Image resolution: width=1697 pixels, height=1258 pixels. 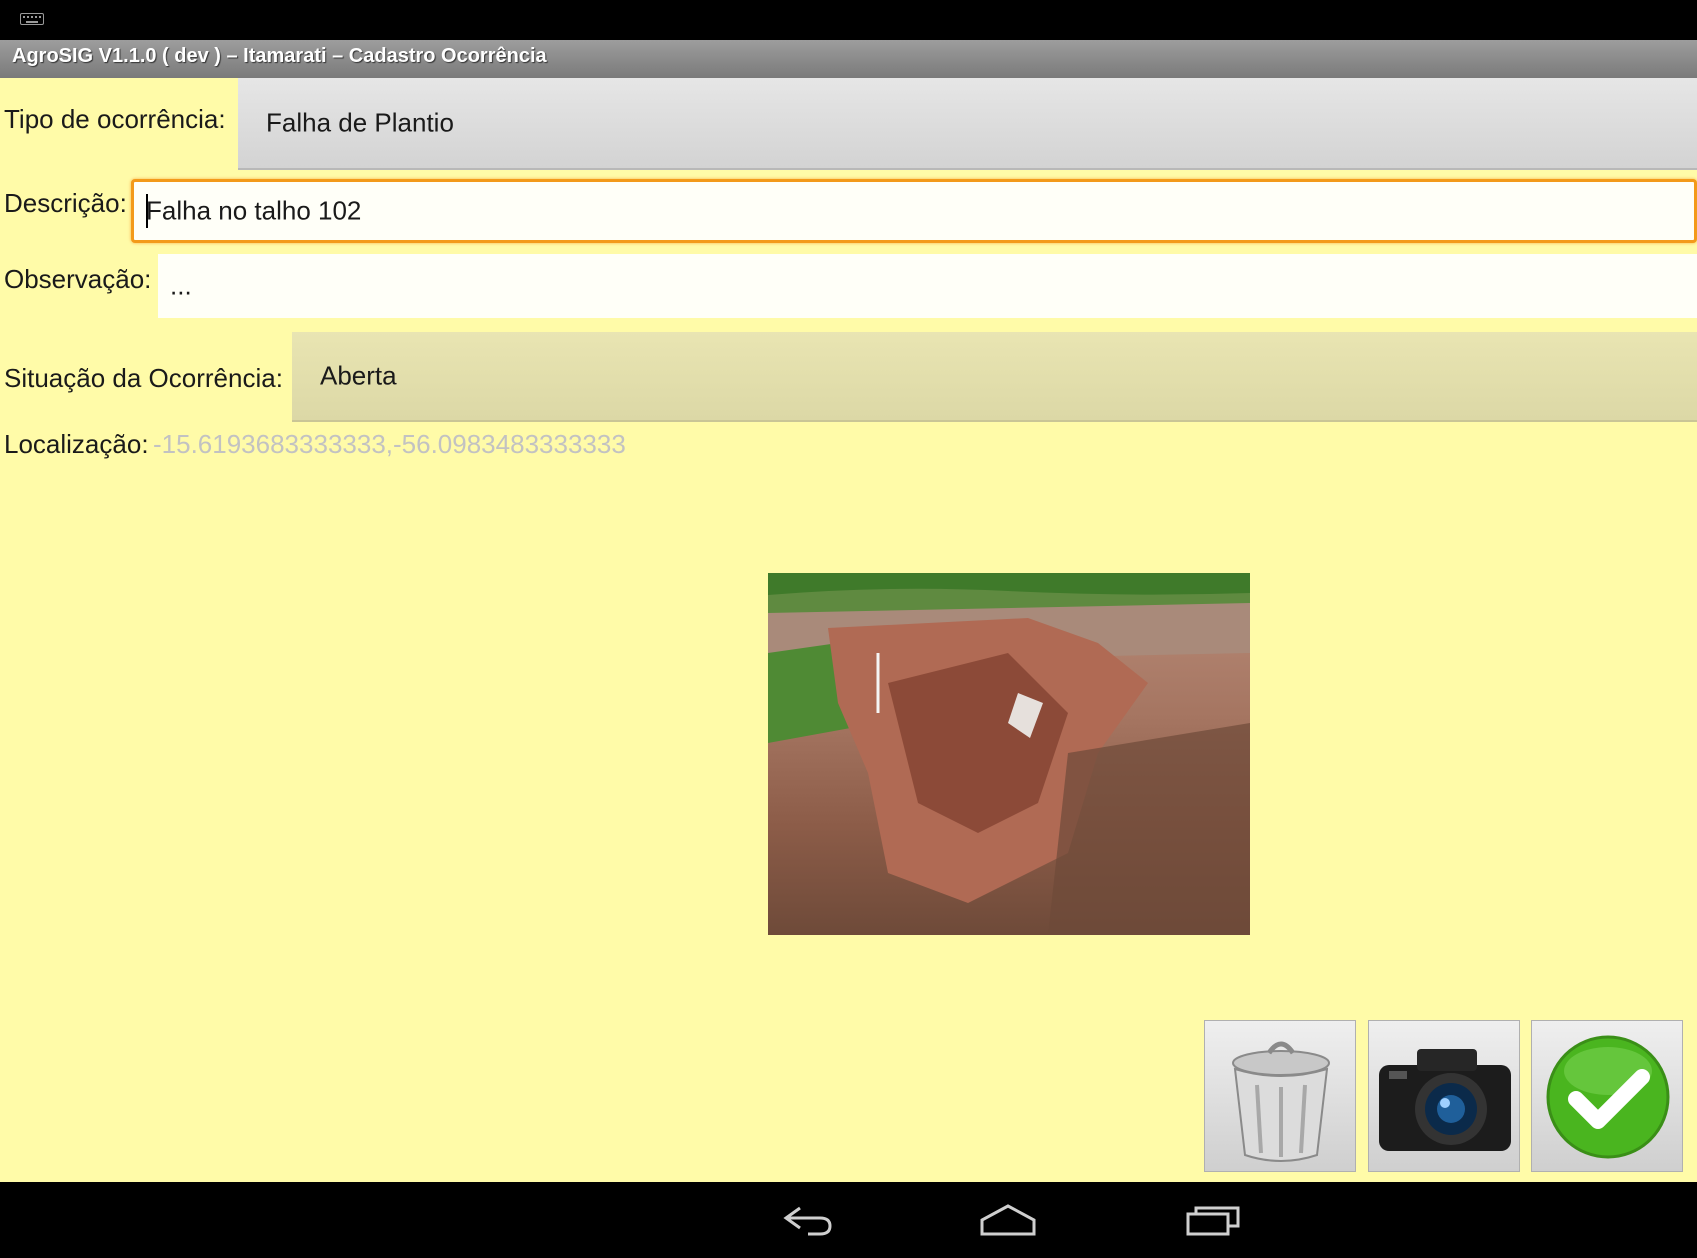 What do you see at coordinates (994, 377) in the screenshot?
I see `situacao-spinner: Aberta` at bounding box center [994, 377].